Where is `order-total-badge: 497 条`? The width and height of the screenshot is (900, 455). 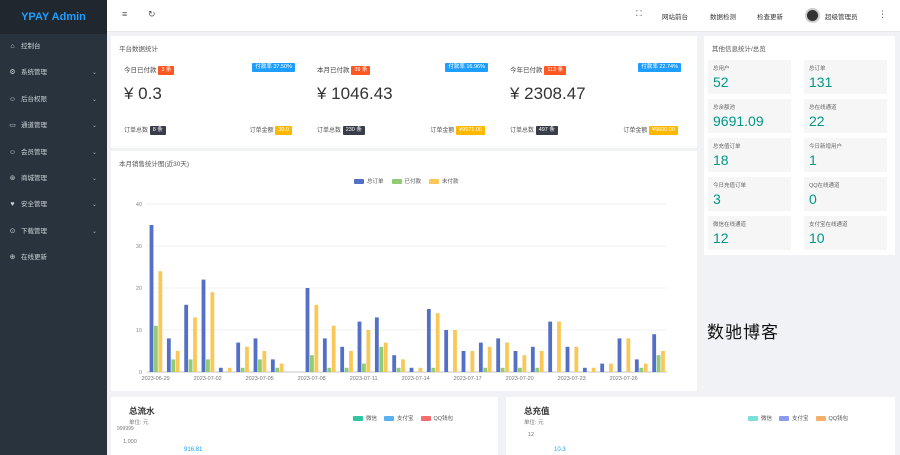
order-total-badge: 497 条 is located at coordinates (546, 130).